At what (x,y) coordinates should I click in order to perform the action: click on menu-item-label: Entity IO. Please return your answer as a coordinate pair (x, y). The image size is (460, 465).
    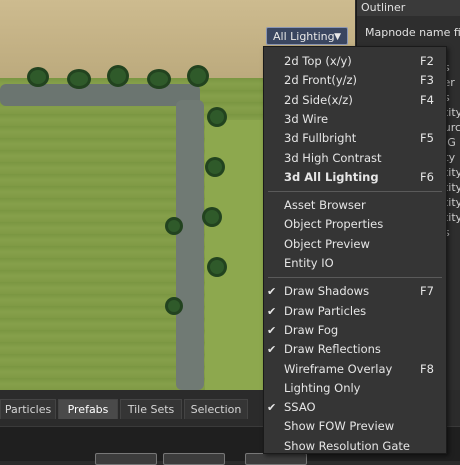
    Looking at the image, I should click on (309, 263).